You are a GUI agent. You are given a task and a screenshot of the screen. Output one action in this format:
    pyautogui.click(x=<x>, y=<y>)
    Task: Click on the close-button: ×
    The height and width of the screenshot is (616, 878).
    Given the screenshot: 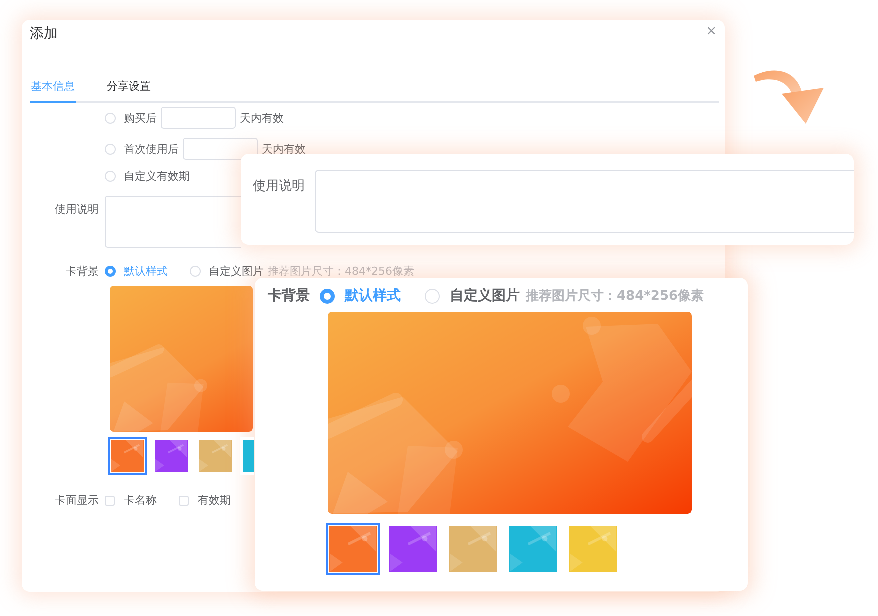 What is the action you would take?
    pyautogui.click(x=711, y=32)
    